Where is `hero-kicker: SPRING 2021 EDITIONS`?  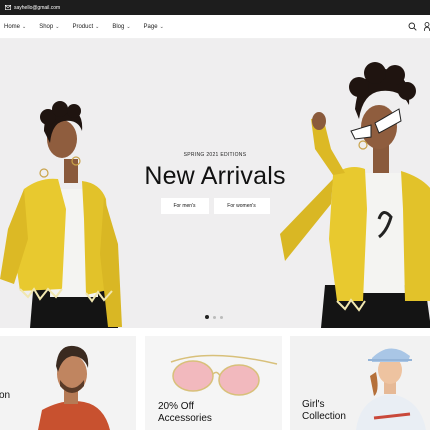 hero-kicker: SPRING 2021 EDITIONS is located at coordinates (215, 155).